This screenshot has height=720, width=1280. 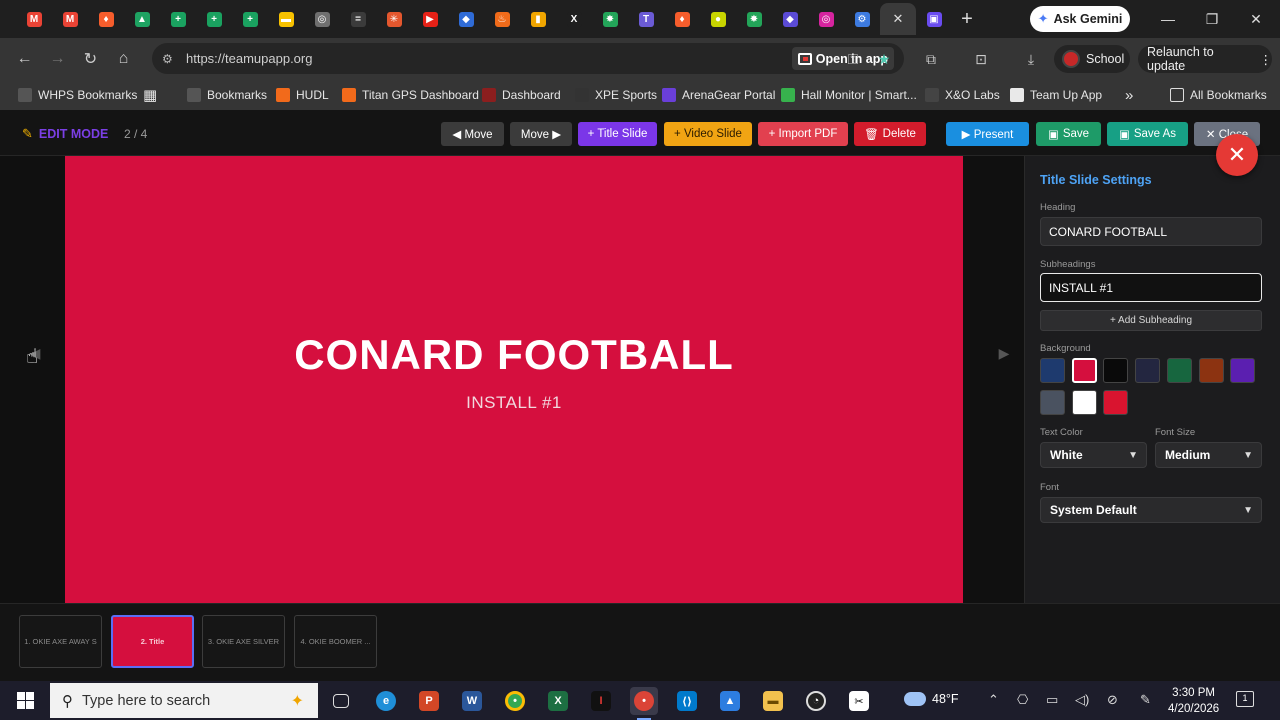 What do you see at coordinates (993, 700) in the screenshot?
I see `chevron-up-icon: ⌃` at bounding box center [993, 700].